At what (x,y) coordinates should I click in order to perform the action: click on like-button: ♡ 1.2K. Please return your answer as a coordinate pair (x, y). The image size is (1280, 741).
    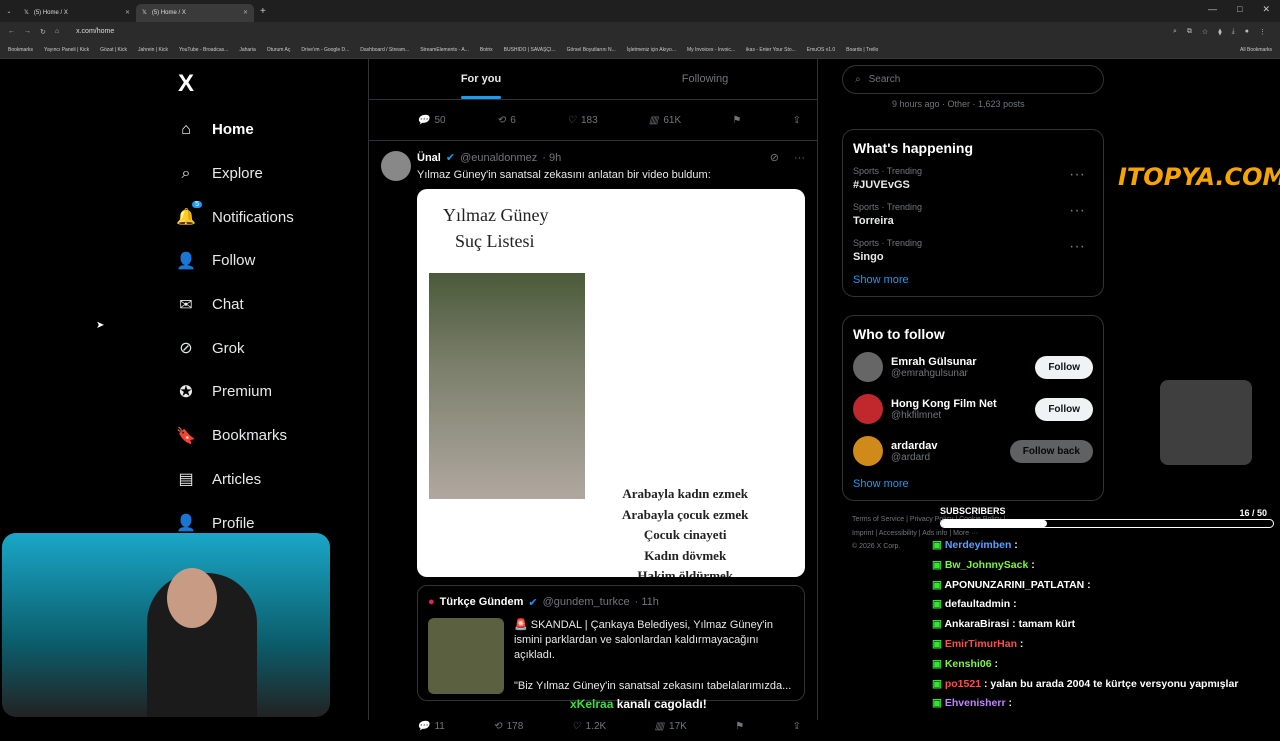
    Looking at the image, I should click on (589, 726).